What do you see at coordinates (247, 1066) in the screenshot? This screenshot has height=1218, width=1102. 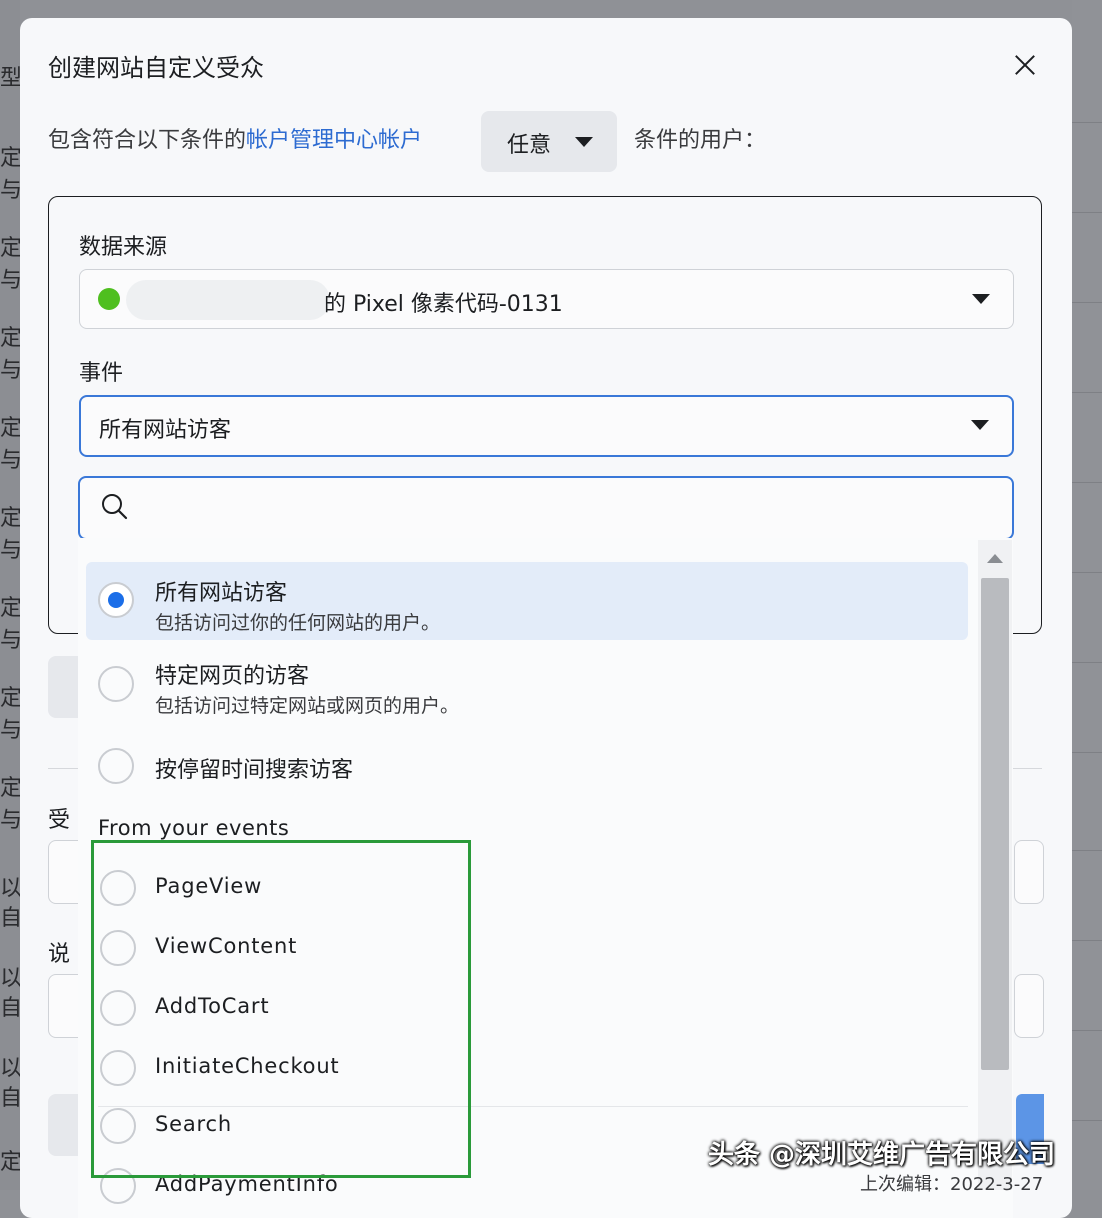 I see `event-name: InitiateCheckout` at bounding box center [247, 1066].